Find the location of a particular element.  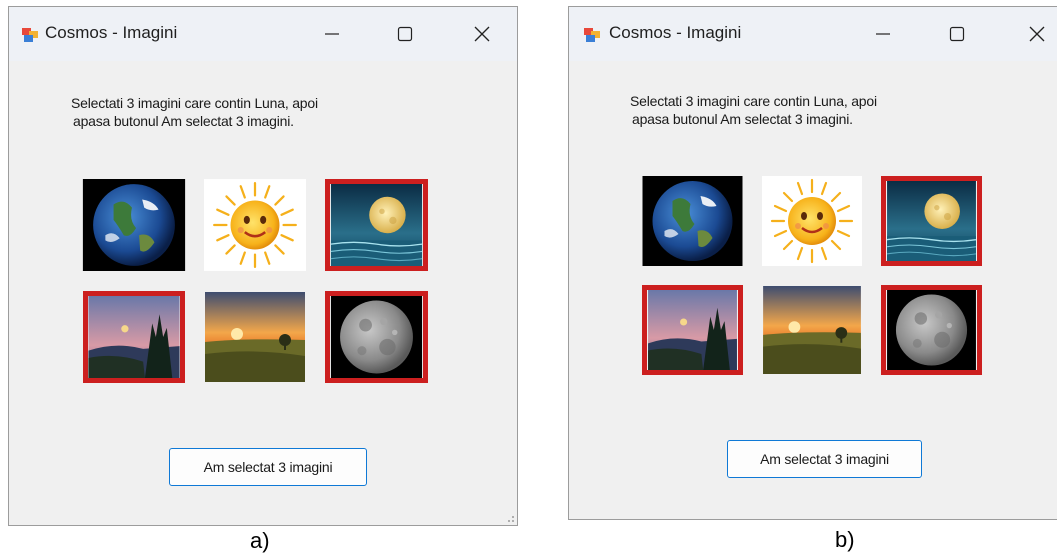

caption-b: b) is located at coordinates (845, 539).